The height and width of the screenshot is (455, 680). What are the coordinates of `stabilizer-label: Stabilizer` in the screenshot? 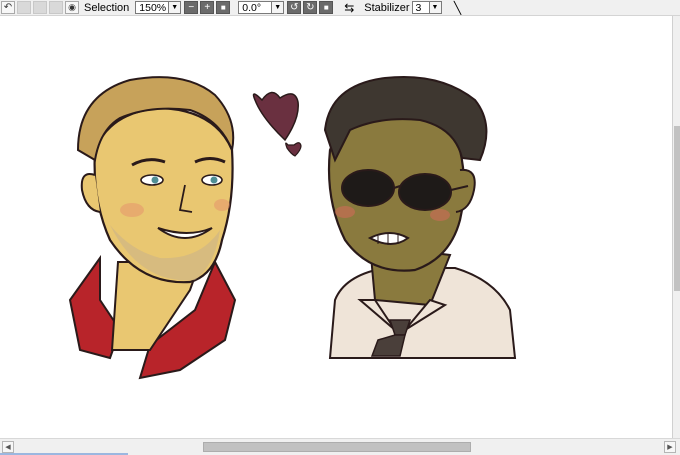 It's located at (387, 7).